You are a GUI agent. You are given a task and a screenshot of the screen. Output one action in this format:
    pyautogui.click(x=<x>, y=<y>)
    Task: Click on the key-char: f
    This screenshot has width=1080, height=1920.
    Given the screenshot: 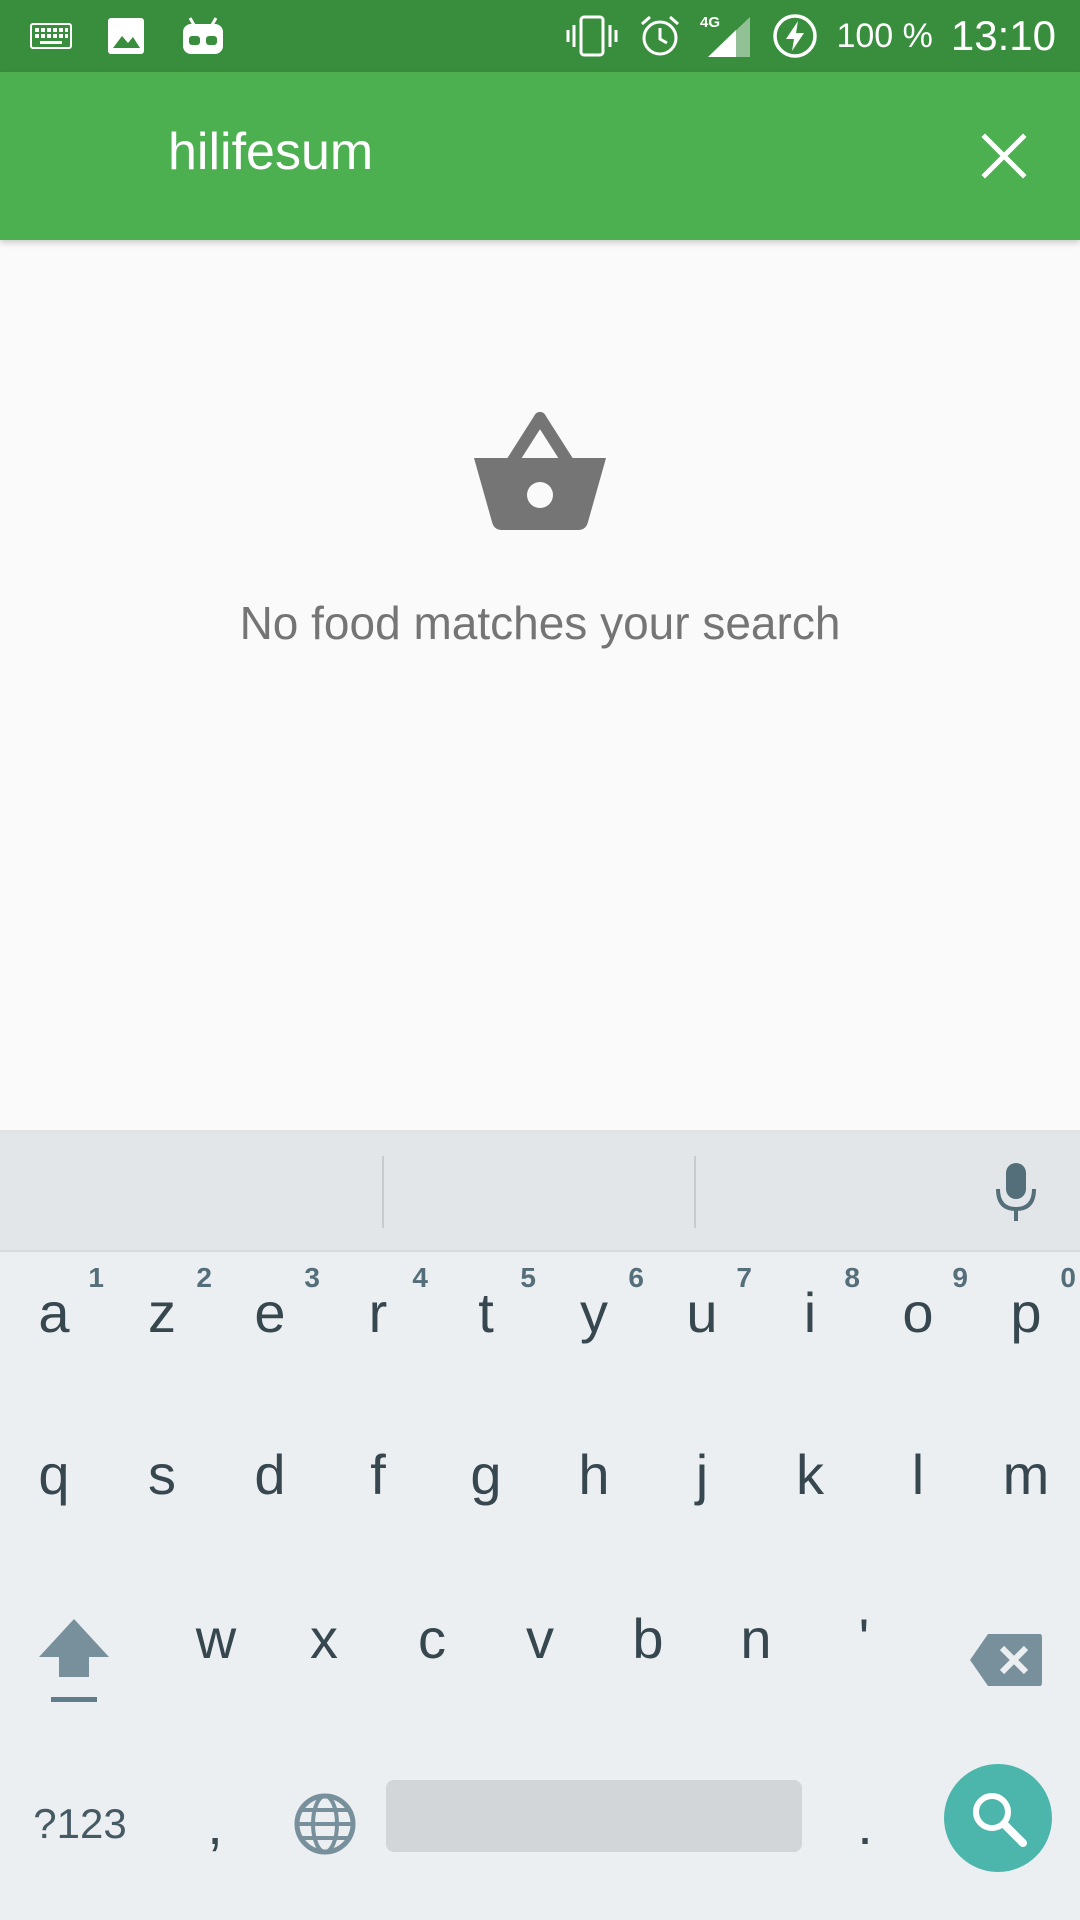 What is the action you would take?
    pyautogui.click(x=378, y=1474)
    